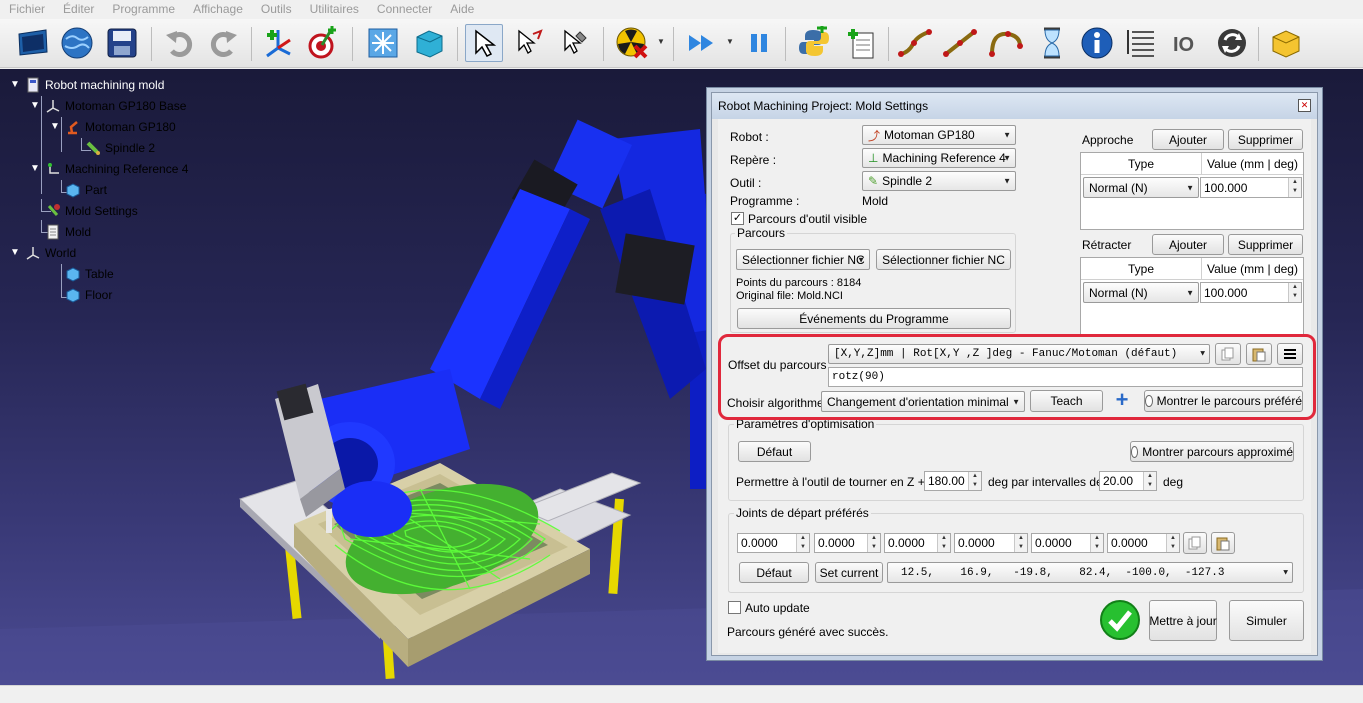  Describe the element at coordinates (1141, 187) in the screenshot. I see `approach-type-select: Normal (N) ▼` at that location.